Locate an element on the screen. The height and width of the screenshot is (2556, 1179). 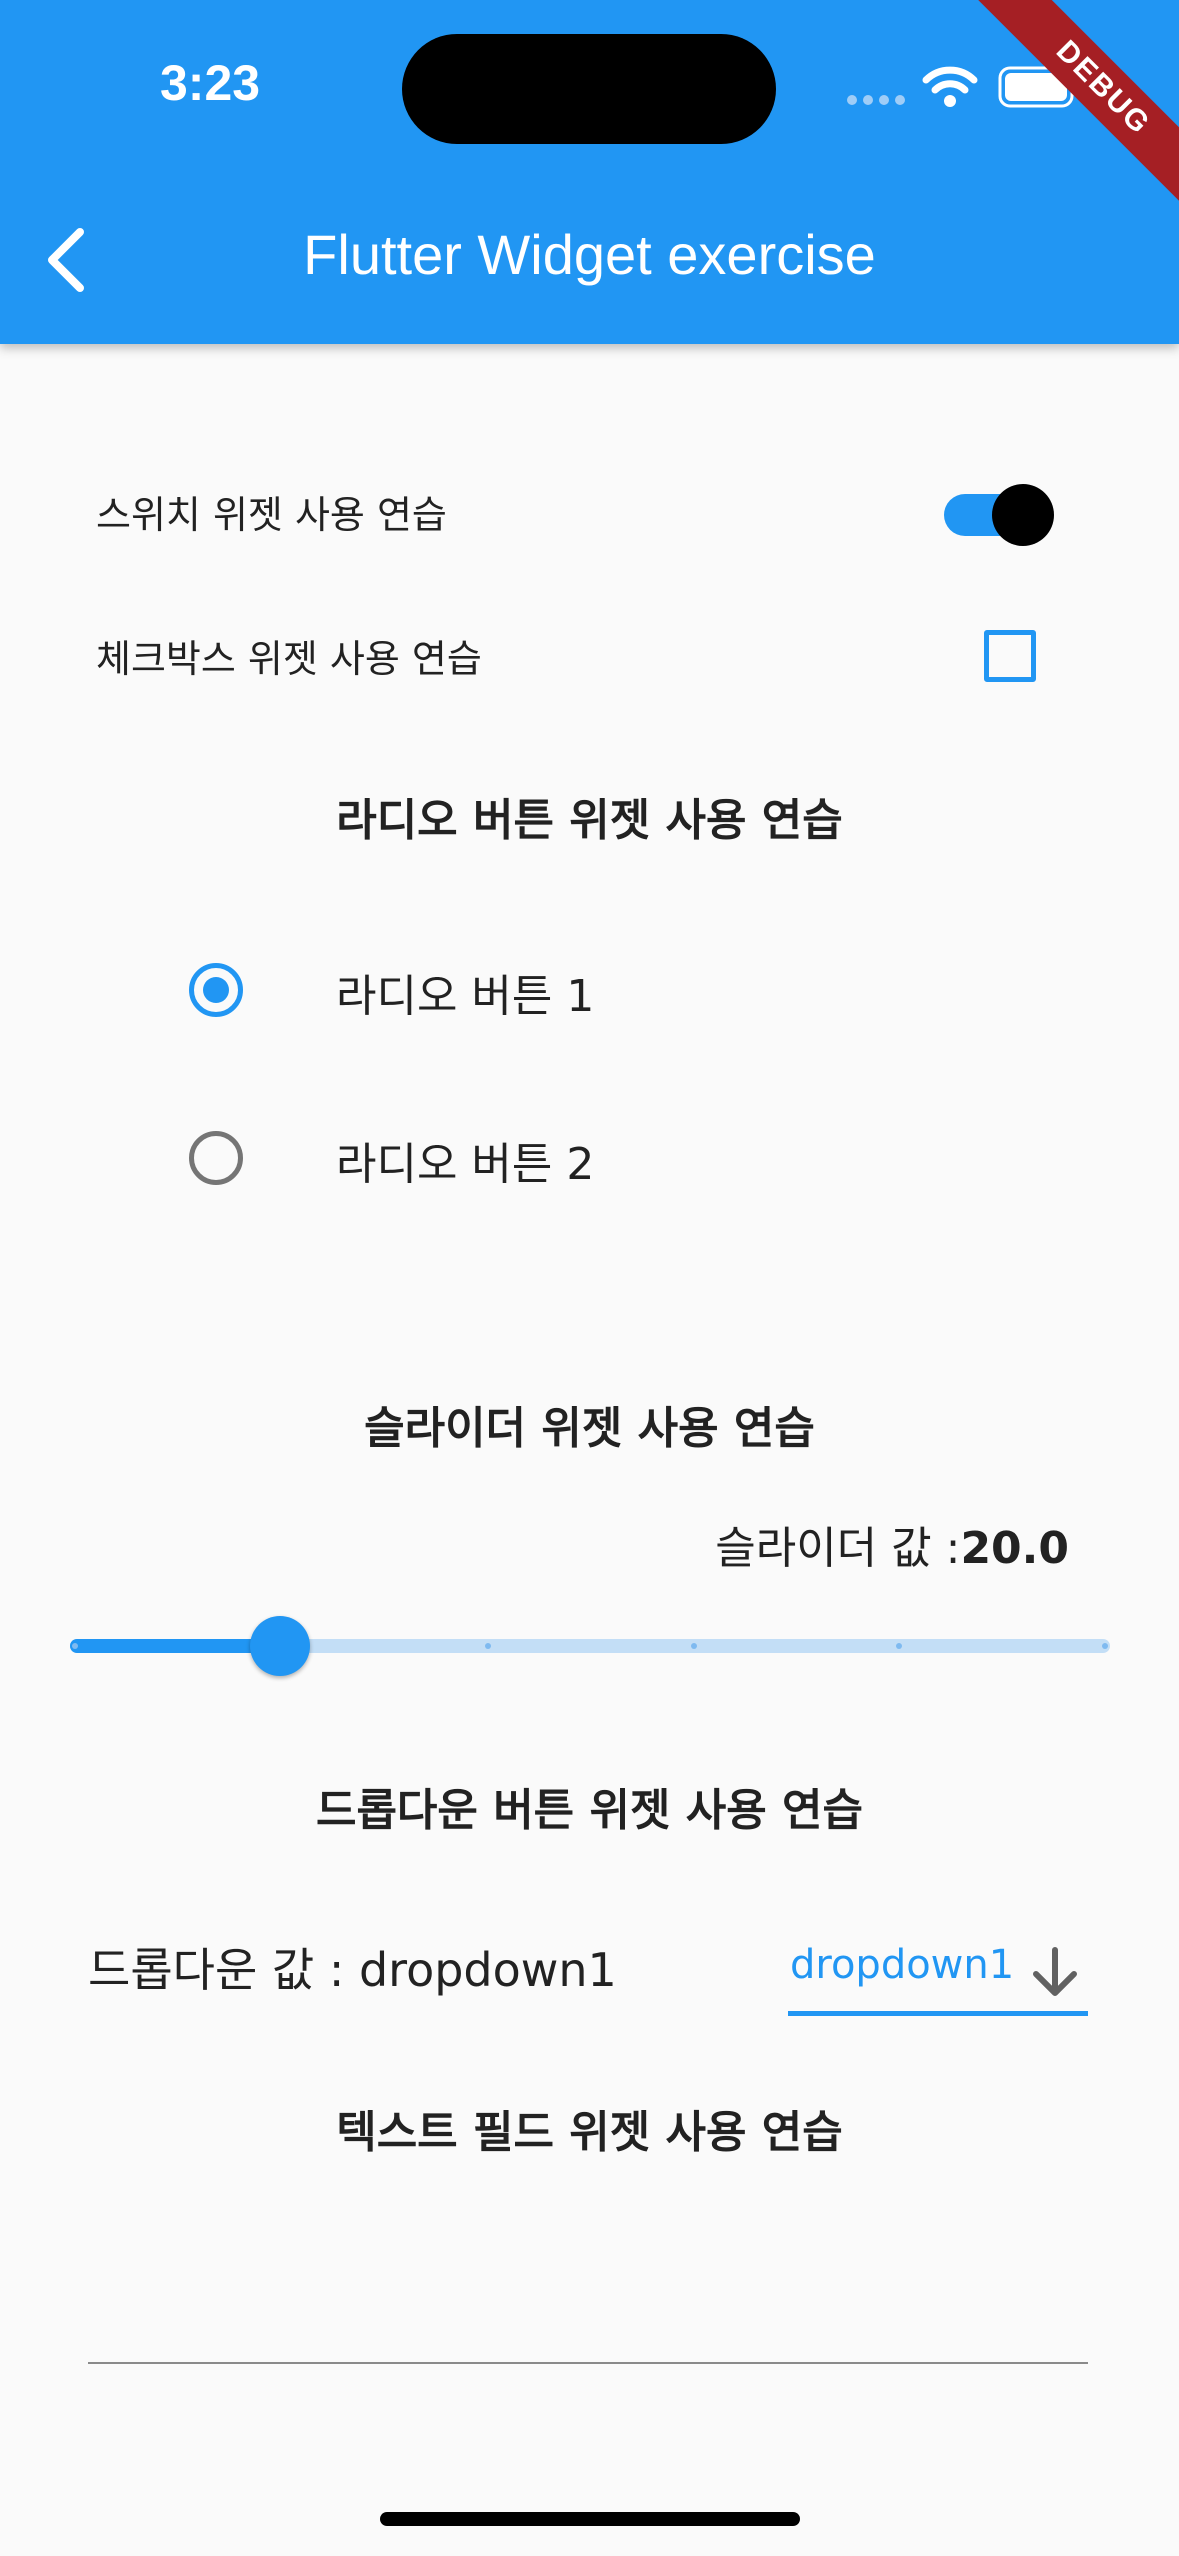
checkbox-label: 체크박스 위젯 사용 연습 is located at coordinates (289, 659).